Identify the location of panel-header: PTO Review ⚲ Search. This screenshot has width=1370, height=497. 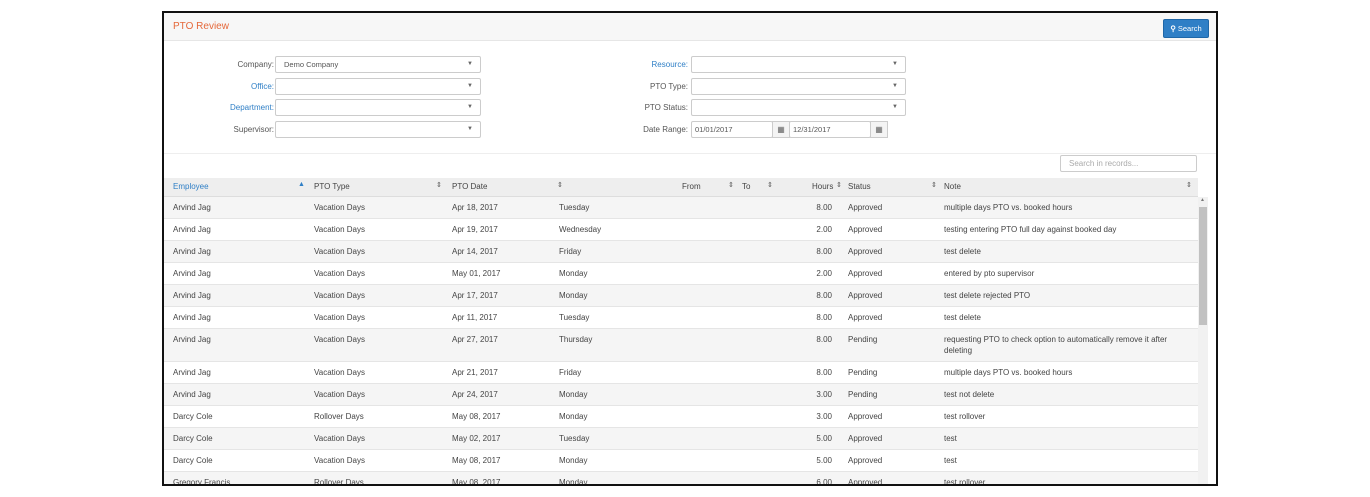
(690, 27).